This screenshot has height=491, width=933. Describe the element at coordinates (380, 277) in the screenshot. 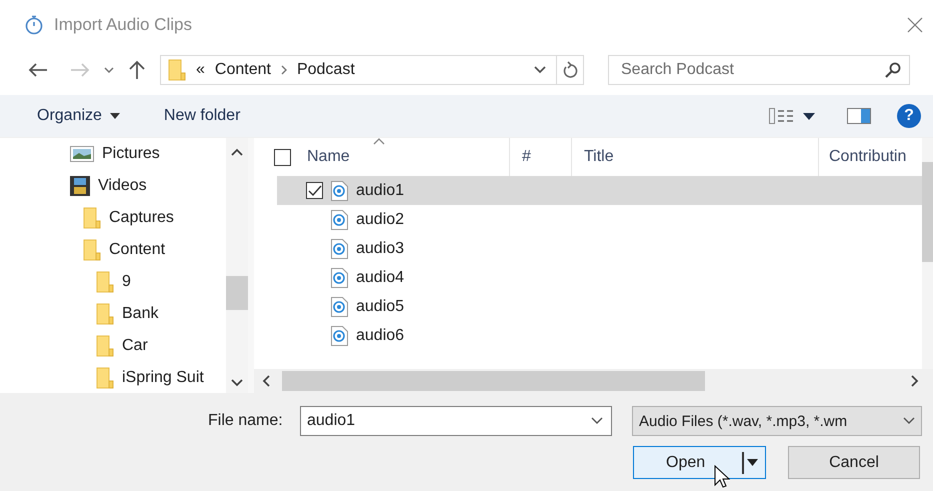

I see `file-name: audio4` at that location.